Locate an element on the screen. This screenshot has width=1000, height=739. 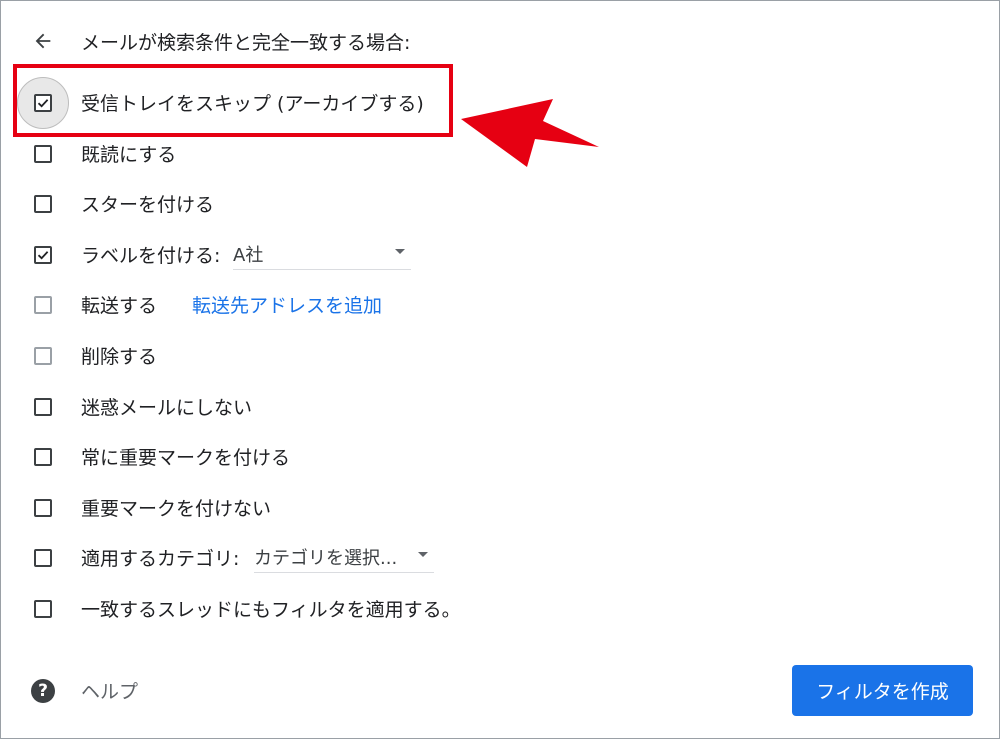
checkbox-apply-to-threads is located at coordinates (43, 609).